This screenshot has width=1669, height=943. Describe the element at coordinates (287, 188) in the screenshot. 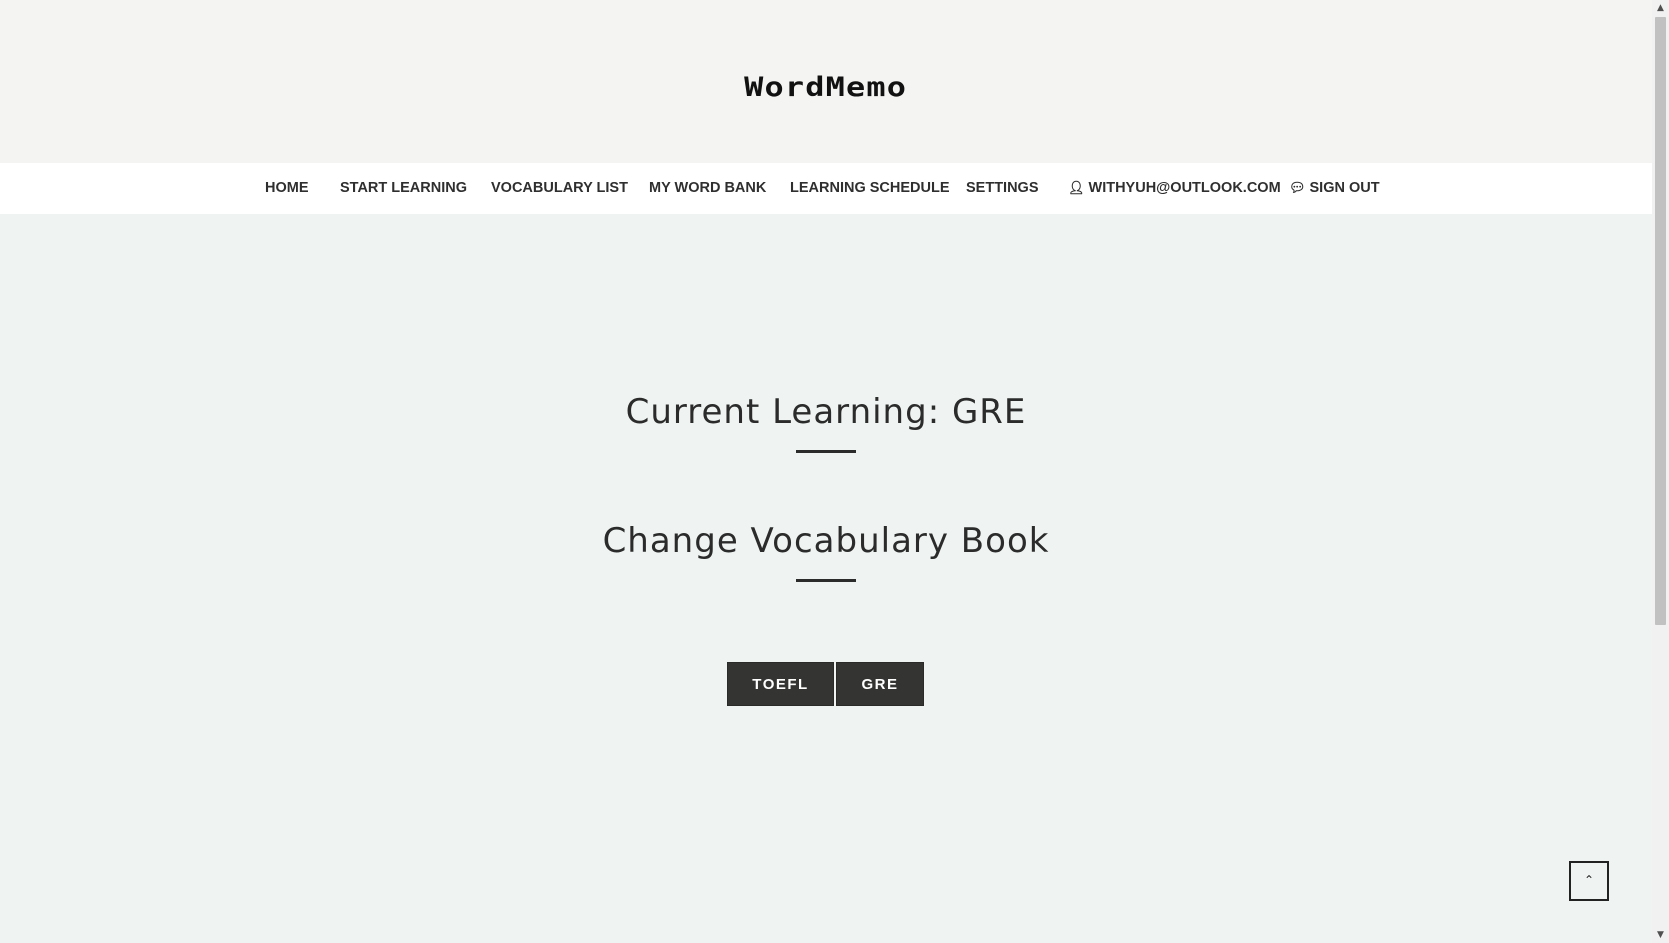

I see `nav-item-home: HOME` at that location.